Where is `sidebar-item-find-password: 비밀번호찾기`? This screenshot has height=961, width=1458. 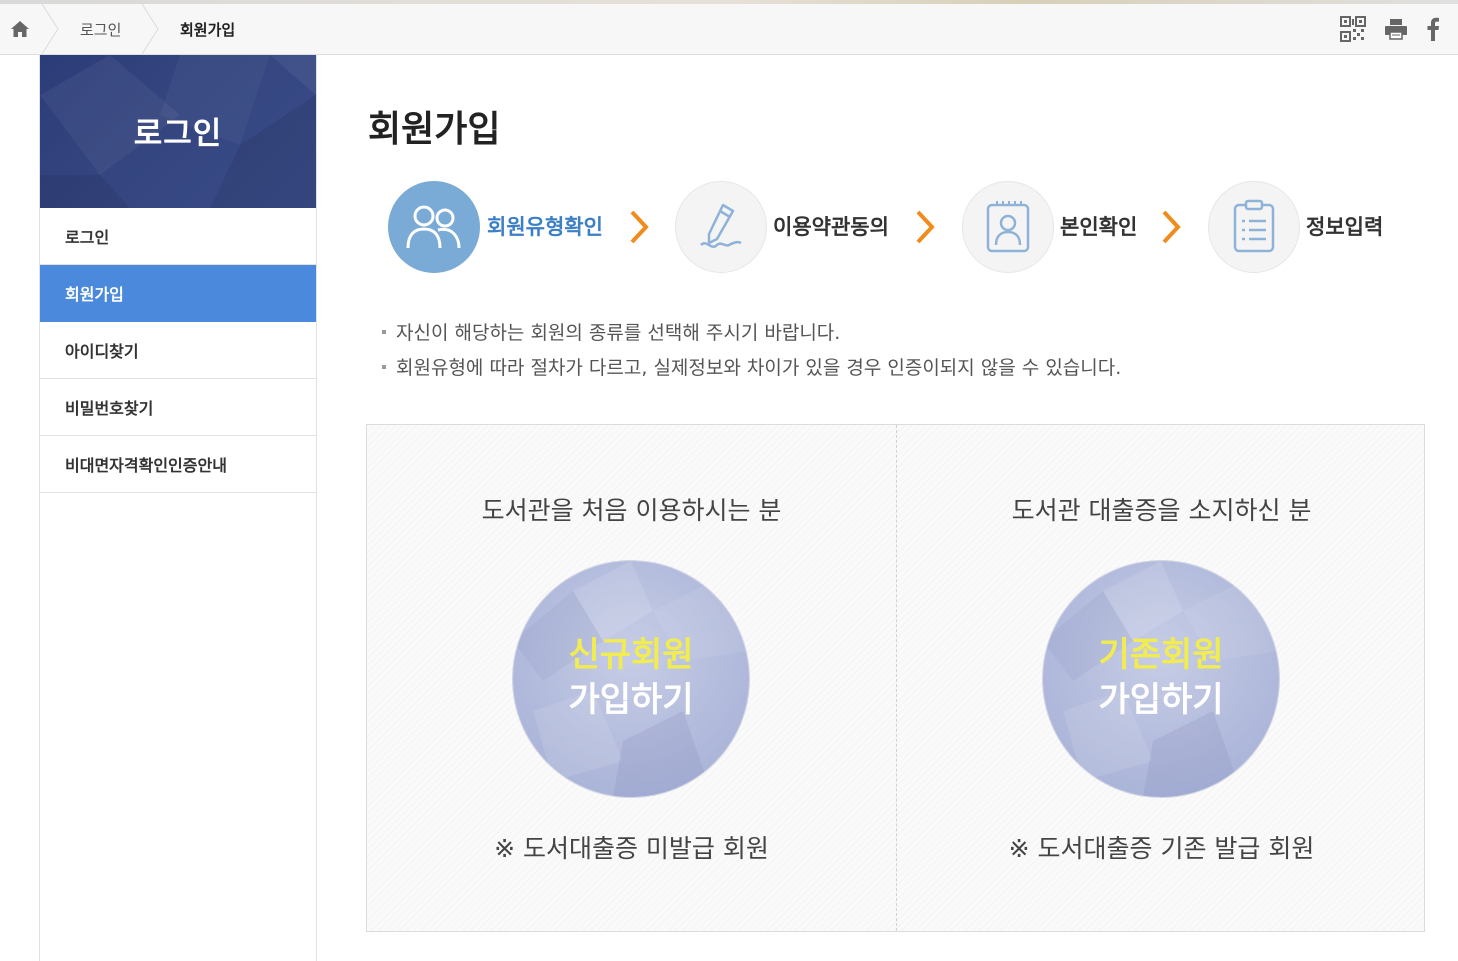
sidebar-item-find-password: 비밀번호찾기 is located at coordinates (178, 407).